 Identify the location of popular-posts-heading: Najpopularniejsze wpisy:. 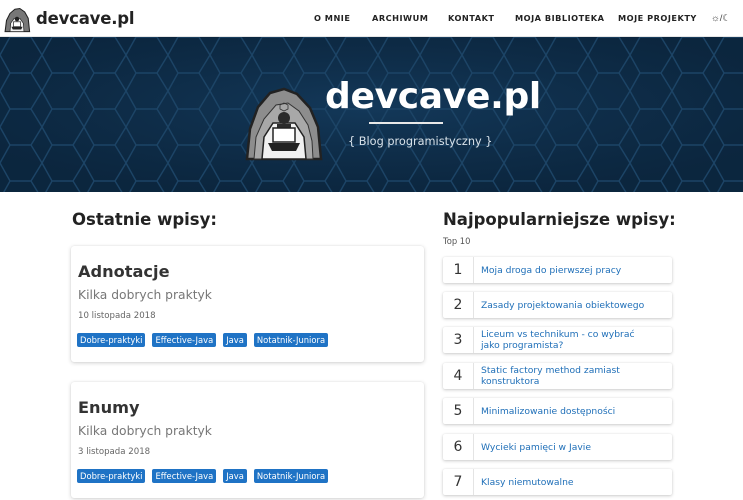
(559, 219).